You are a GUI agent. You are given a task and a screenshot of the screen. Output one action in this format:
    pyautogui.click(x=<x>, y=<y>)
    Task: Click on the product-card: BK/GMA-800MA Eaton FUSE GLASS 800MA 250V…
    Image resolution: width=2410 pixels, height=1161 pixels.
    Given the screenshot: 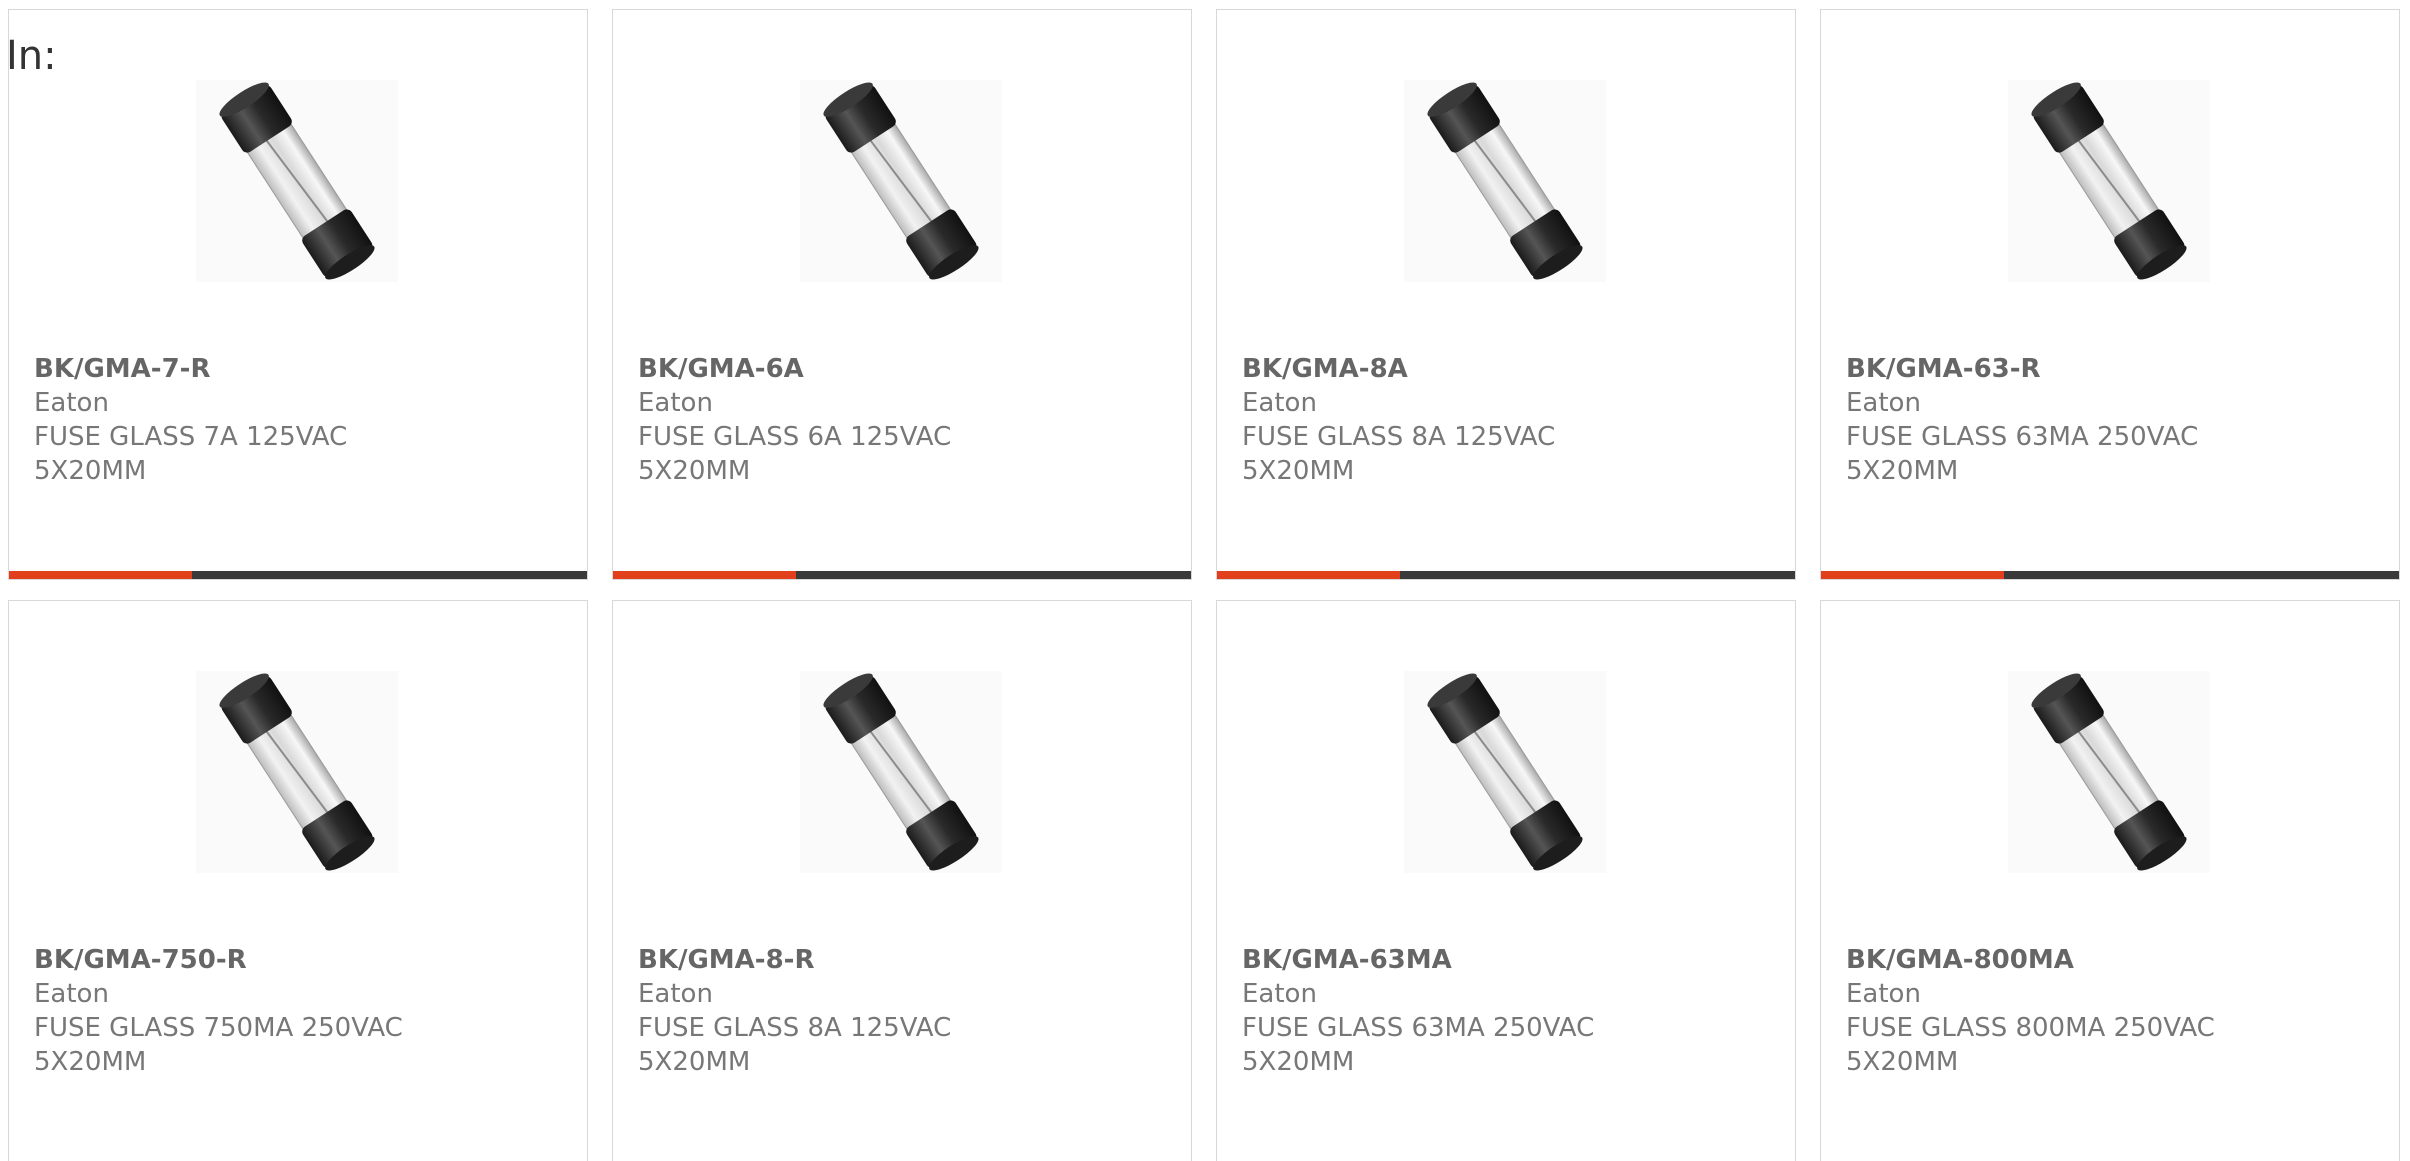 What is the action you would take?
    pyautogui.click(x=2110, y=880)
    